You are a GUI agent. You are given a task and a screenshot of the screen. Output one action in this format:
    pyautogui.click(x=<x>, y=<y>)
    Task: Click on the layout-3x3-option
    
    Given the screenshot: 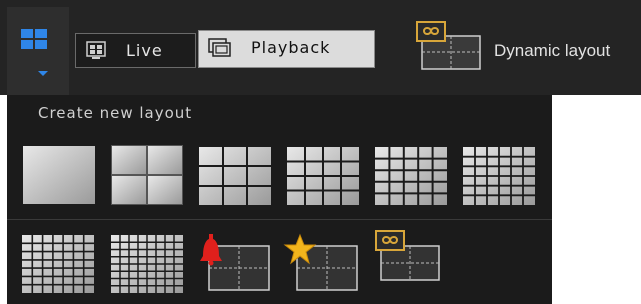 What is the action you would take?
    pyautogui.click(x=235, y=176)
    